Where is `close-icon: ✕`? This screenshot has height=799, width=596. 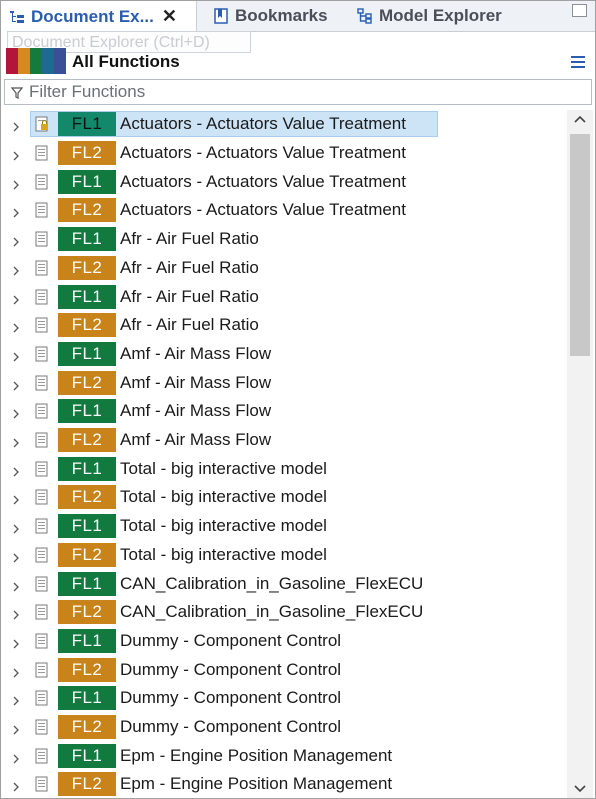
close-icon: ✕ is located at coordinates (169, 16).